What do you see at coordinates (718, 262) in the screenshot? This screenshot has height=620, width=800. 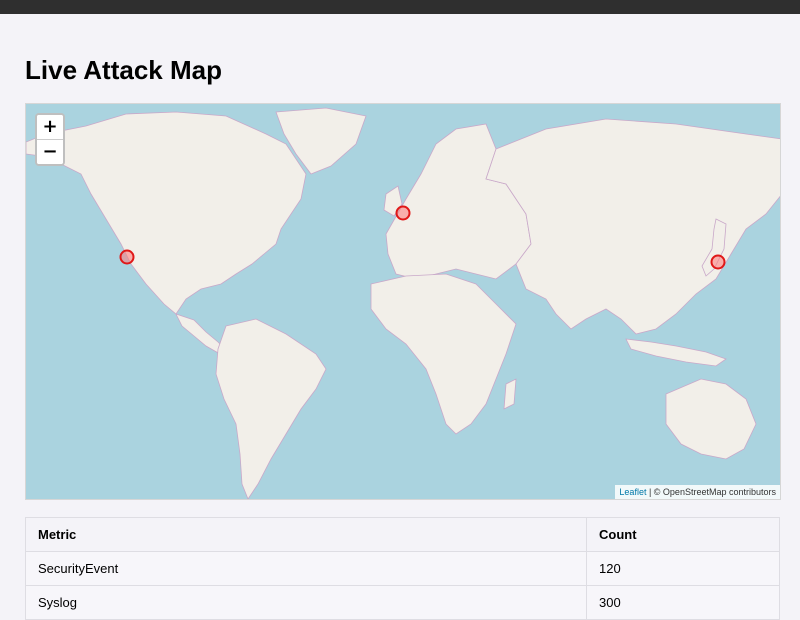 I see `marker-japan` at bounding box center [718, 262].